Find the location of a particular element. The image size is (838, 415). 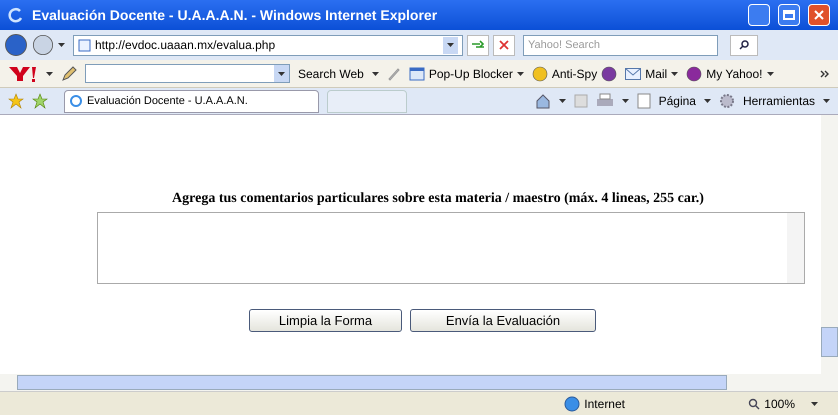

globe-icon is located at coordinates (572, 404).